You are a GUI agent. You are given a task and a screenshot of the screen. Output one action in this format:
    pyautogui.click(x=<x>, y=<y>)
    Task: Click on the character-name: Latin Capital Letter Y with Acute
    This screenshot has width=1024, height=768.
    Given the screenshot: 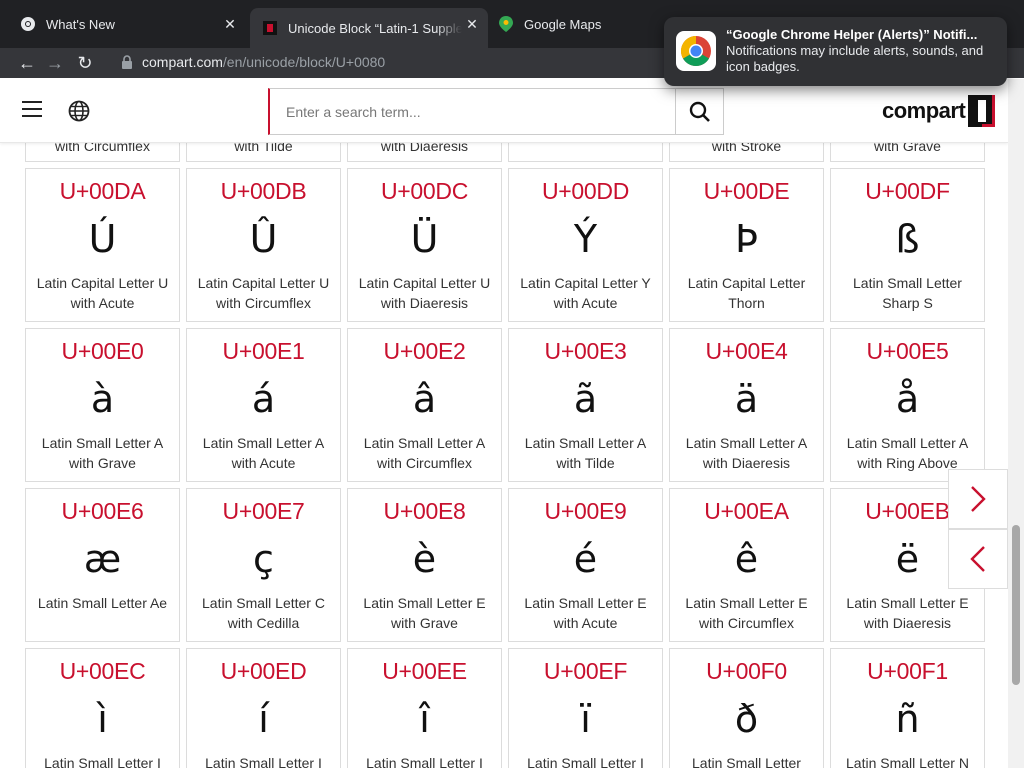 What is the action you would take?
    pyautogui.click(x=585, y=293)
    